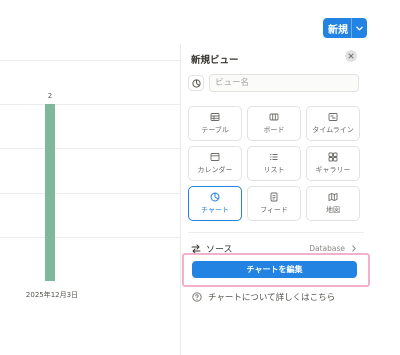 Image resolution: width=400 pixels, height=355 pixels. What do you see at coordinates (333, 203) in the screenshot?
I see `view-type-map: 地図` at bounding box center [333, 203].